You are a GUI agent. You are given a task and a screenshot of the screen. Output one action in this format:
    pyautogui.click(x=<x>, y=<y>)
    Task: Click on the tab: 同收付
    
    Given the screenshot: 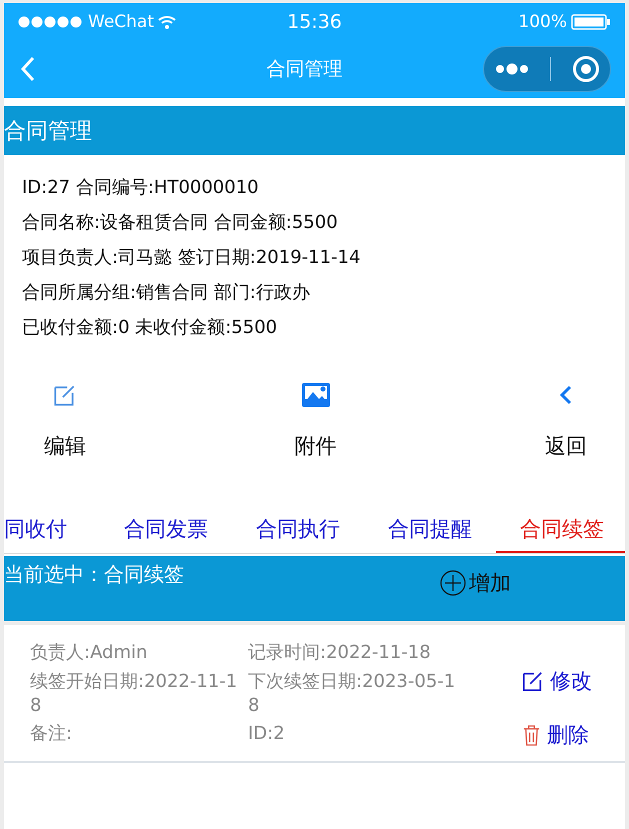 What is the action you would take?
    pyautogui.click(x=52, y=530)
    